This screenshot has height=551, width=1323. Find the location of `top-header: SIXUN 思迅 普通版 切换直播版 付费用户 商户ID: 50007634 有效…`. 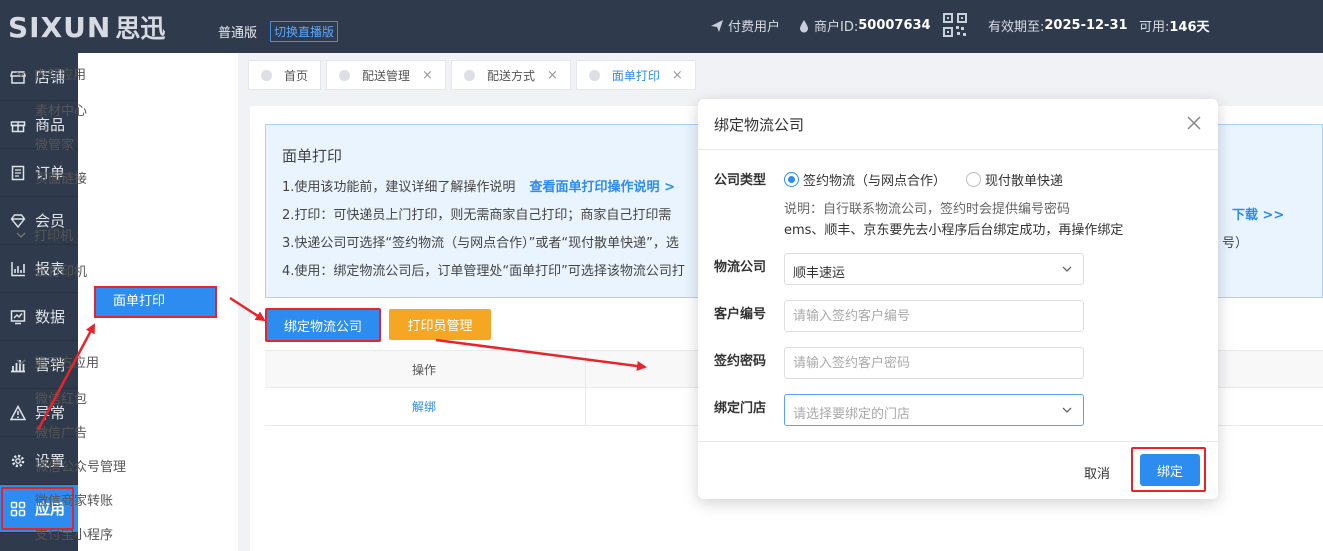

top-header: SIXUN 思迅 普通版 切换直播版 付费用户 商户ID: 50007634 有效… is located at coordinates (661, 26).